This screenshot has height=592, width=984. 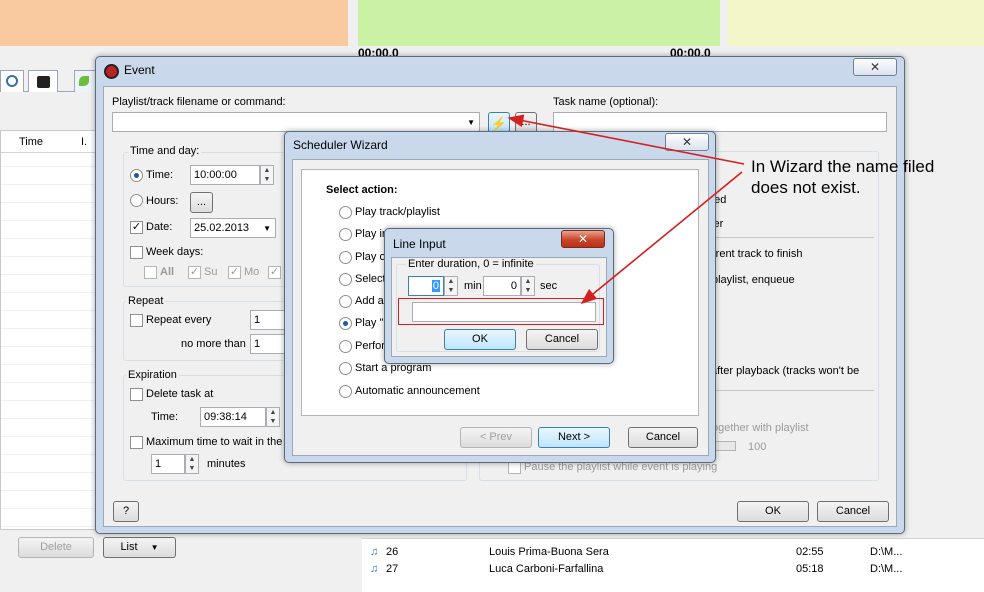 What do you see at coordinates (842, 177) in the screenshot?
I see `annotation-text: In Wizard the name filed does not exist.` at bounding box center [842, 177].